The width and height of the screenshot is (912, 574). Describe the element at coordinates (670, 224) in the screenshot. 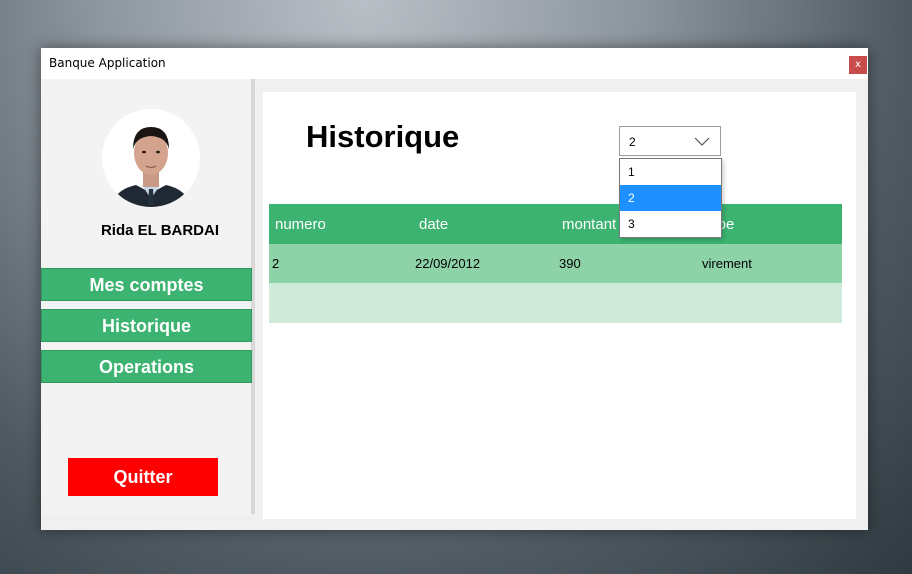

I see `dropdown-option-3: 3` at that location.